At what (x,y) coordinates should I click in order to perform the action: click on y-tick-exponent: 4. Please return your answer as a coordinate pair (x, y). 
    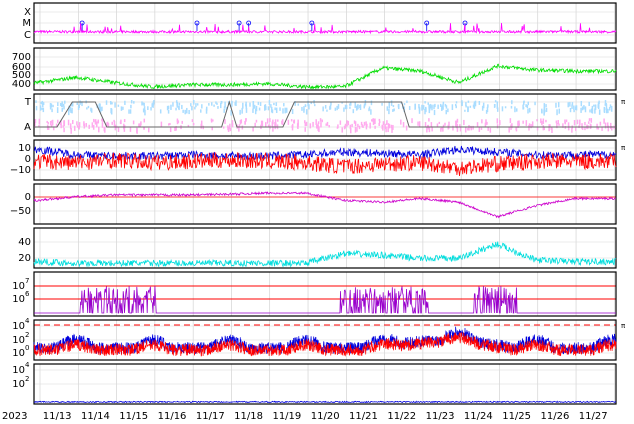
    Looking at the image, I should click on (27, 321).